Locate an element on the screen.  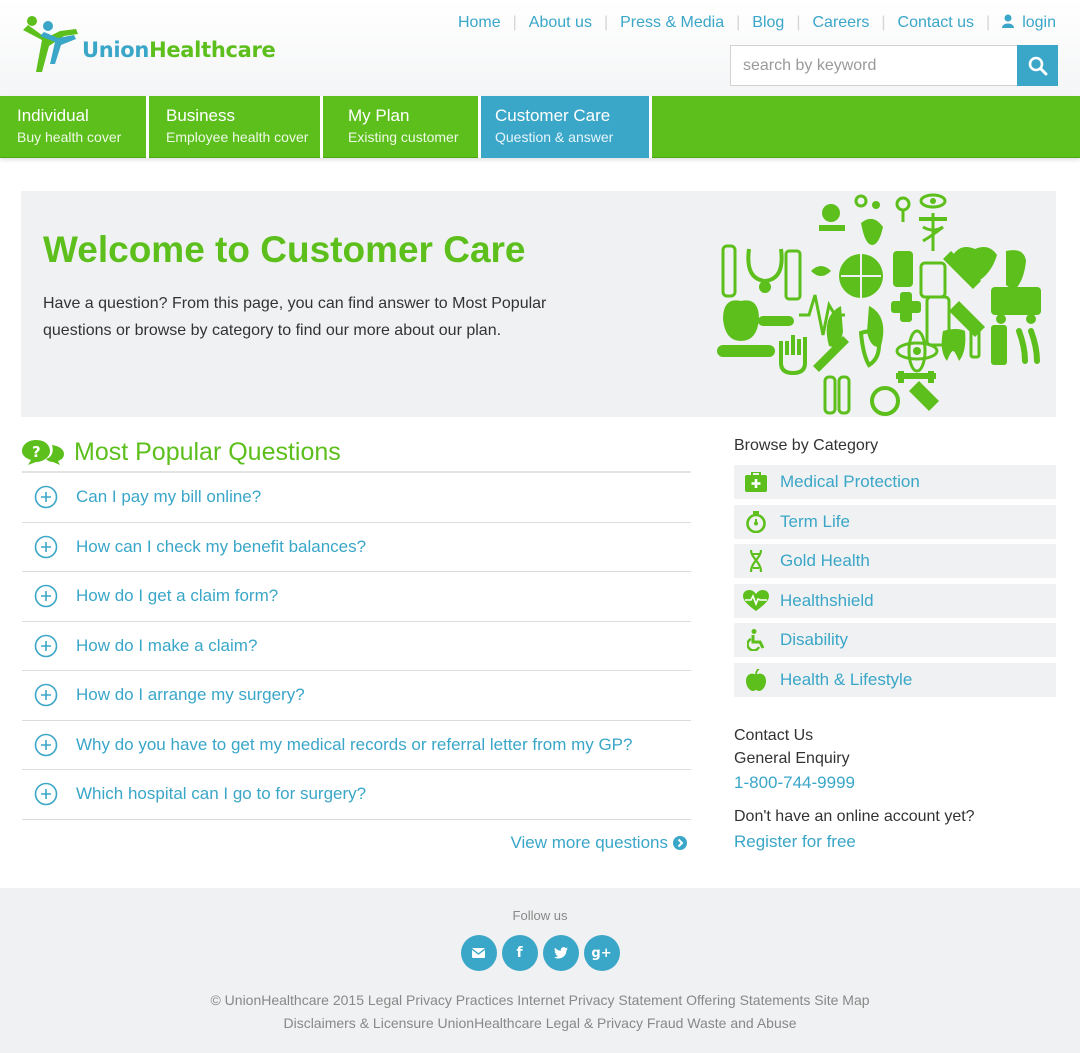
category-item: Healthshield is located at coordinates (895, 600).